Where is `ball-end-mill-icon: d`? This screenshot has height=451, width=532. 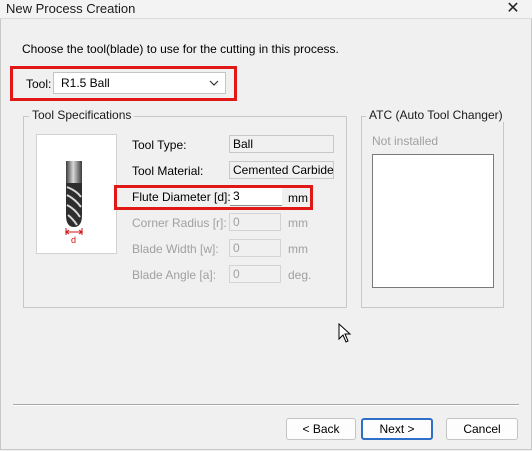
ball-end-mill-icon: d is located at coordinates (74, 203).